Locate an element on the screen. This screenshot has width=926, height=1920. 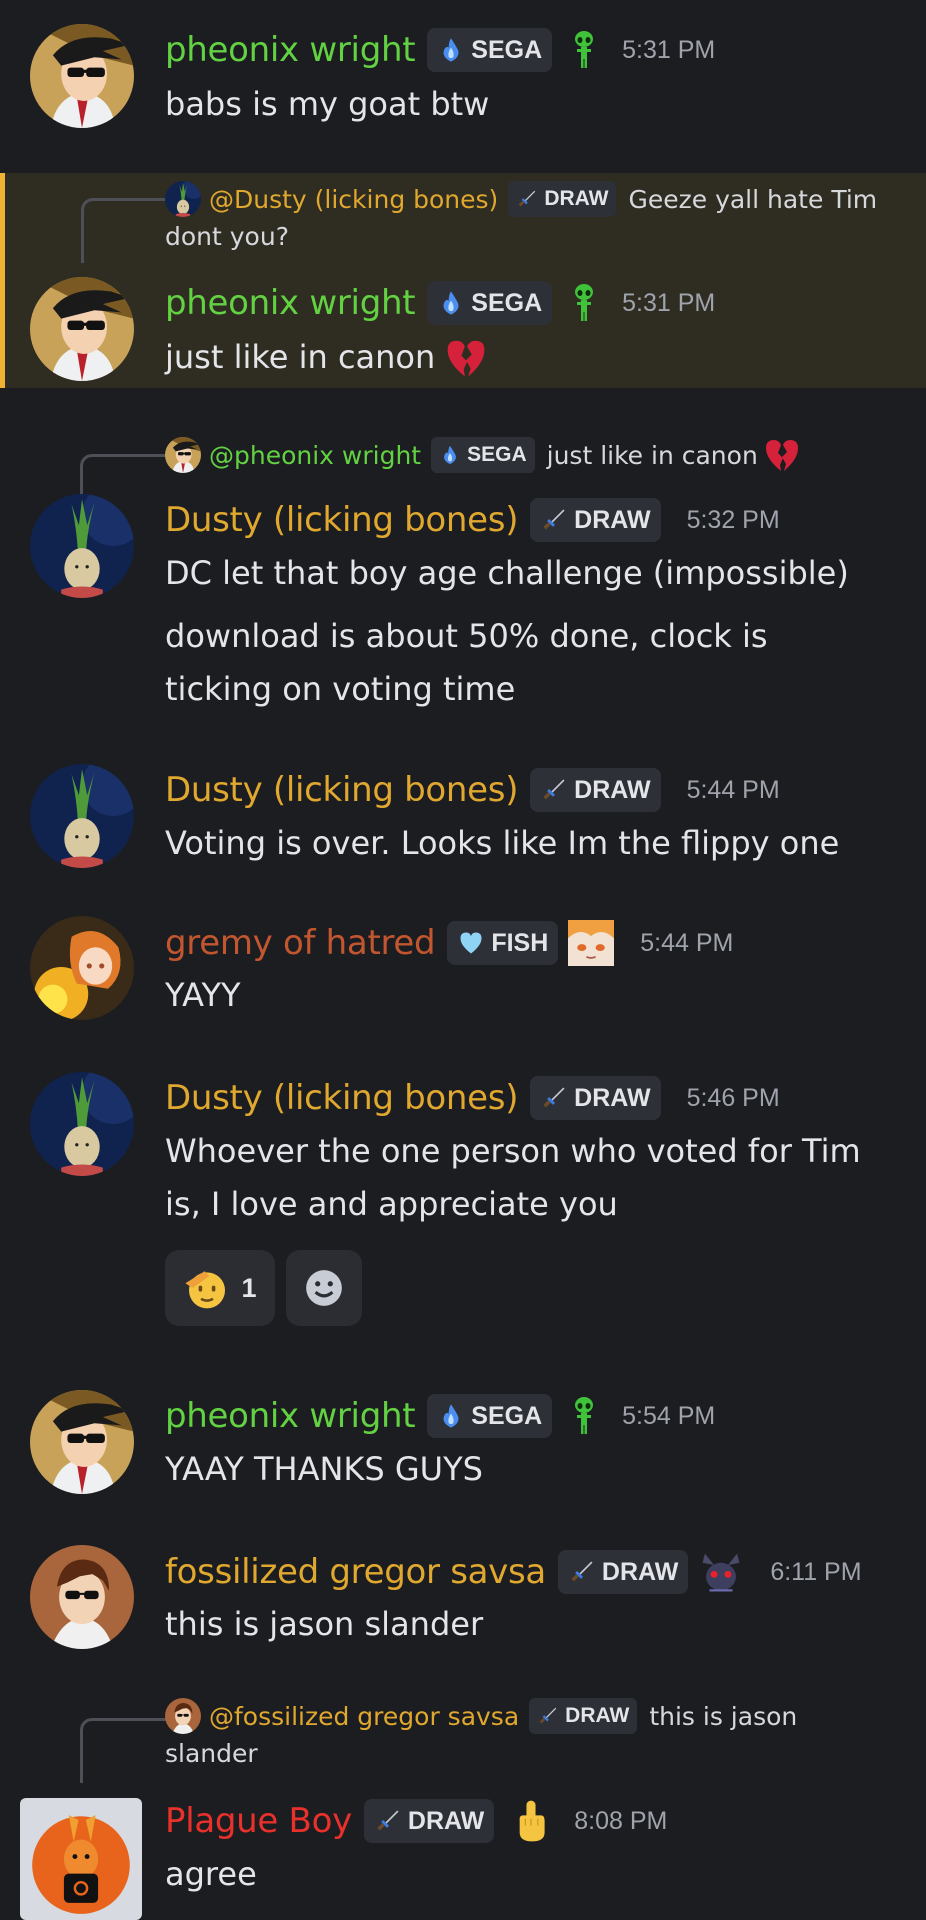
timestamp: 5:54 PM is located at coordinates (669, 1415).